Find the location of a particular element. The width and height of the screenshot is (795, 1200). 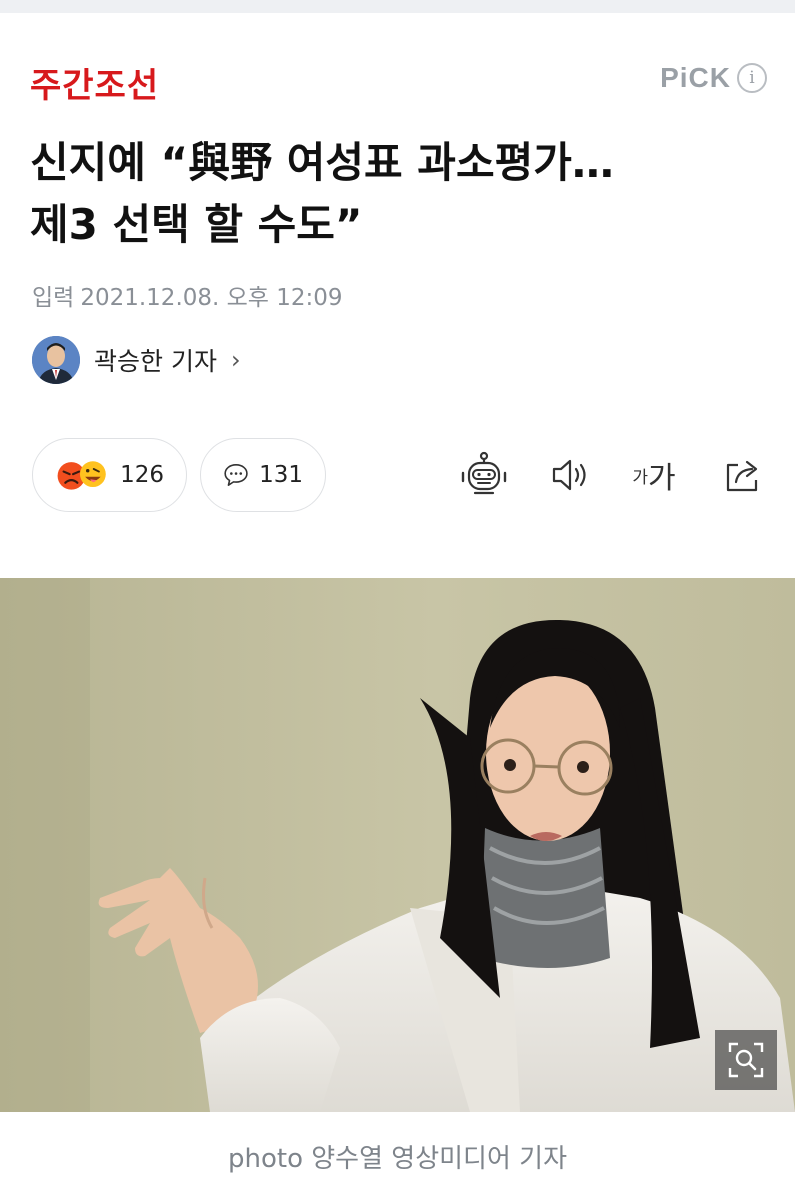

reaction-count: 126 is located at coordinates (142, 475).